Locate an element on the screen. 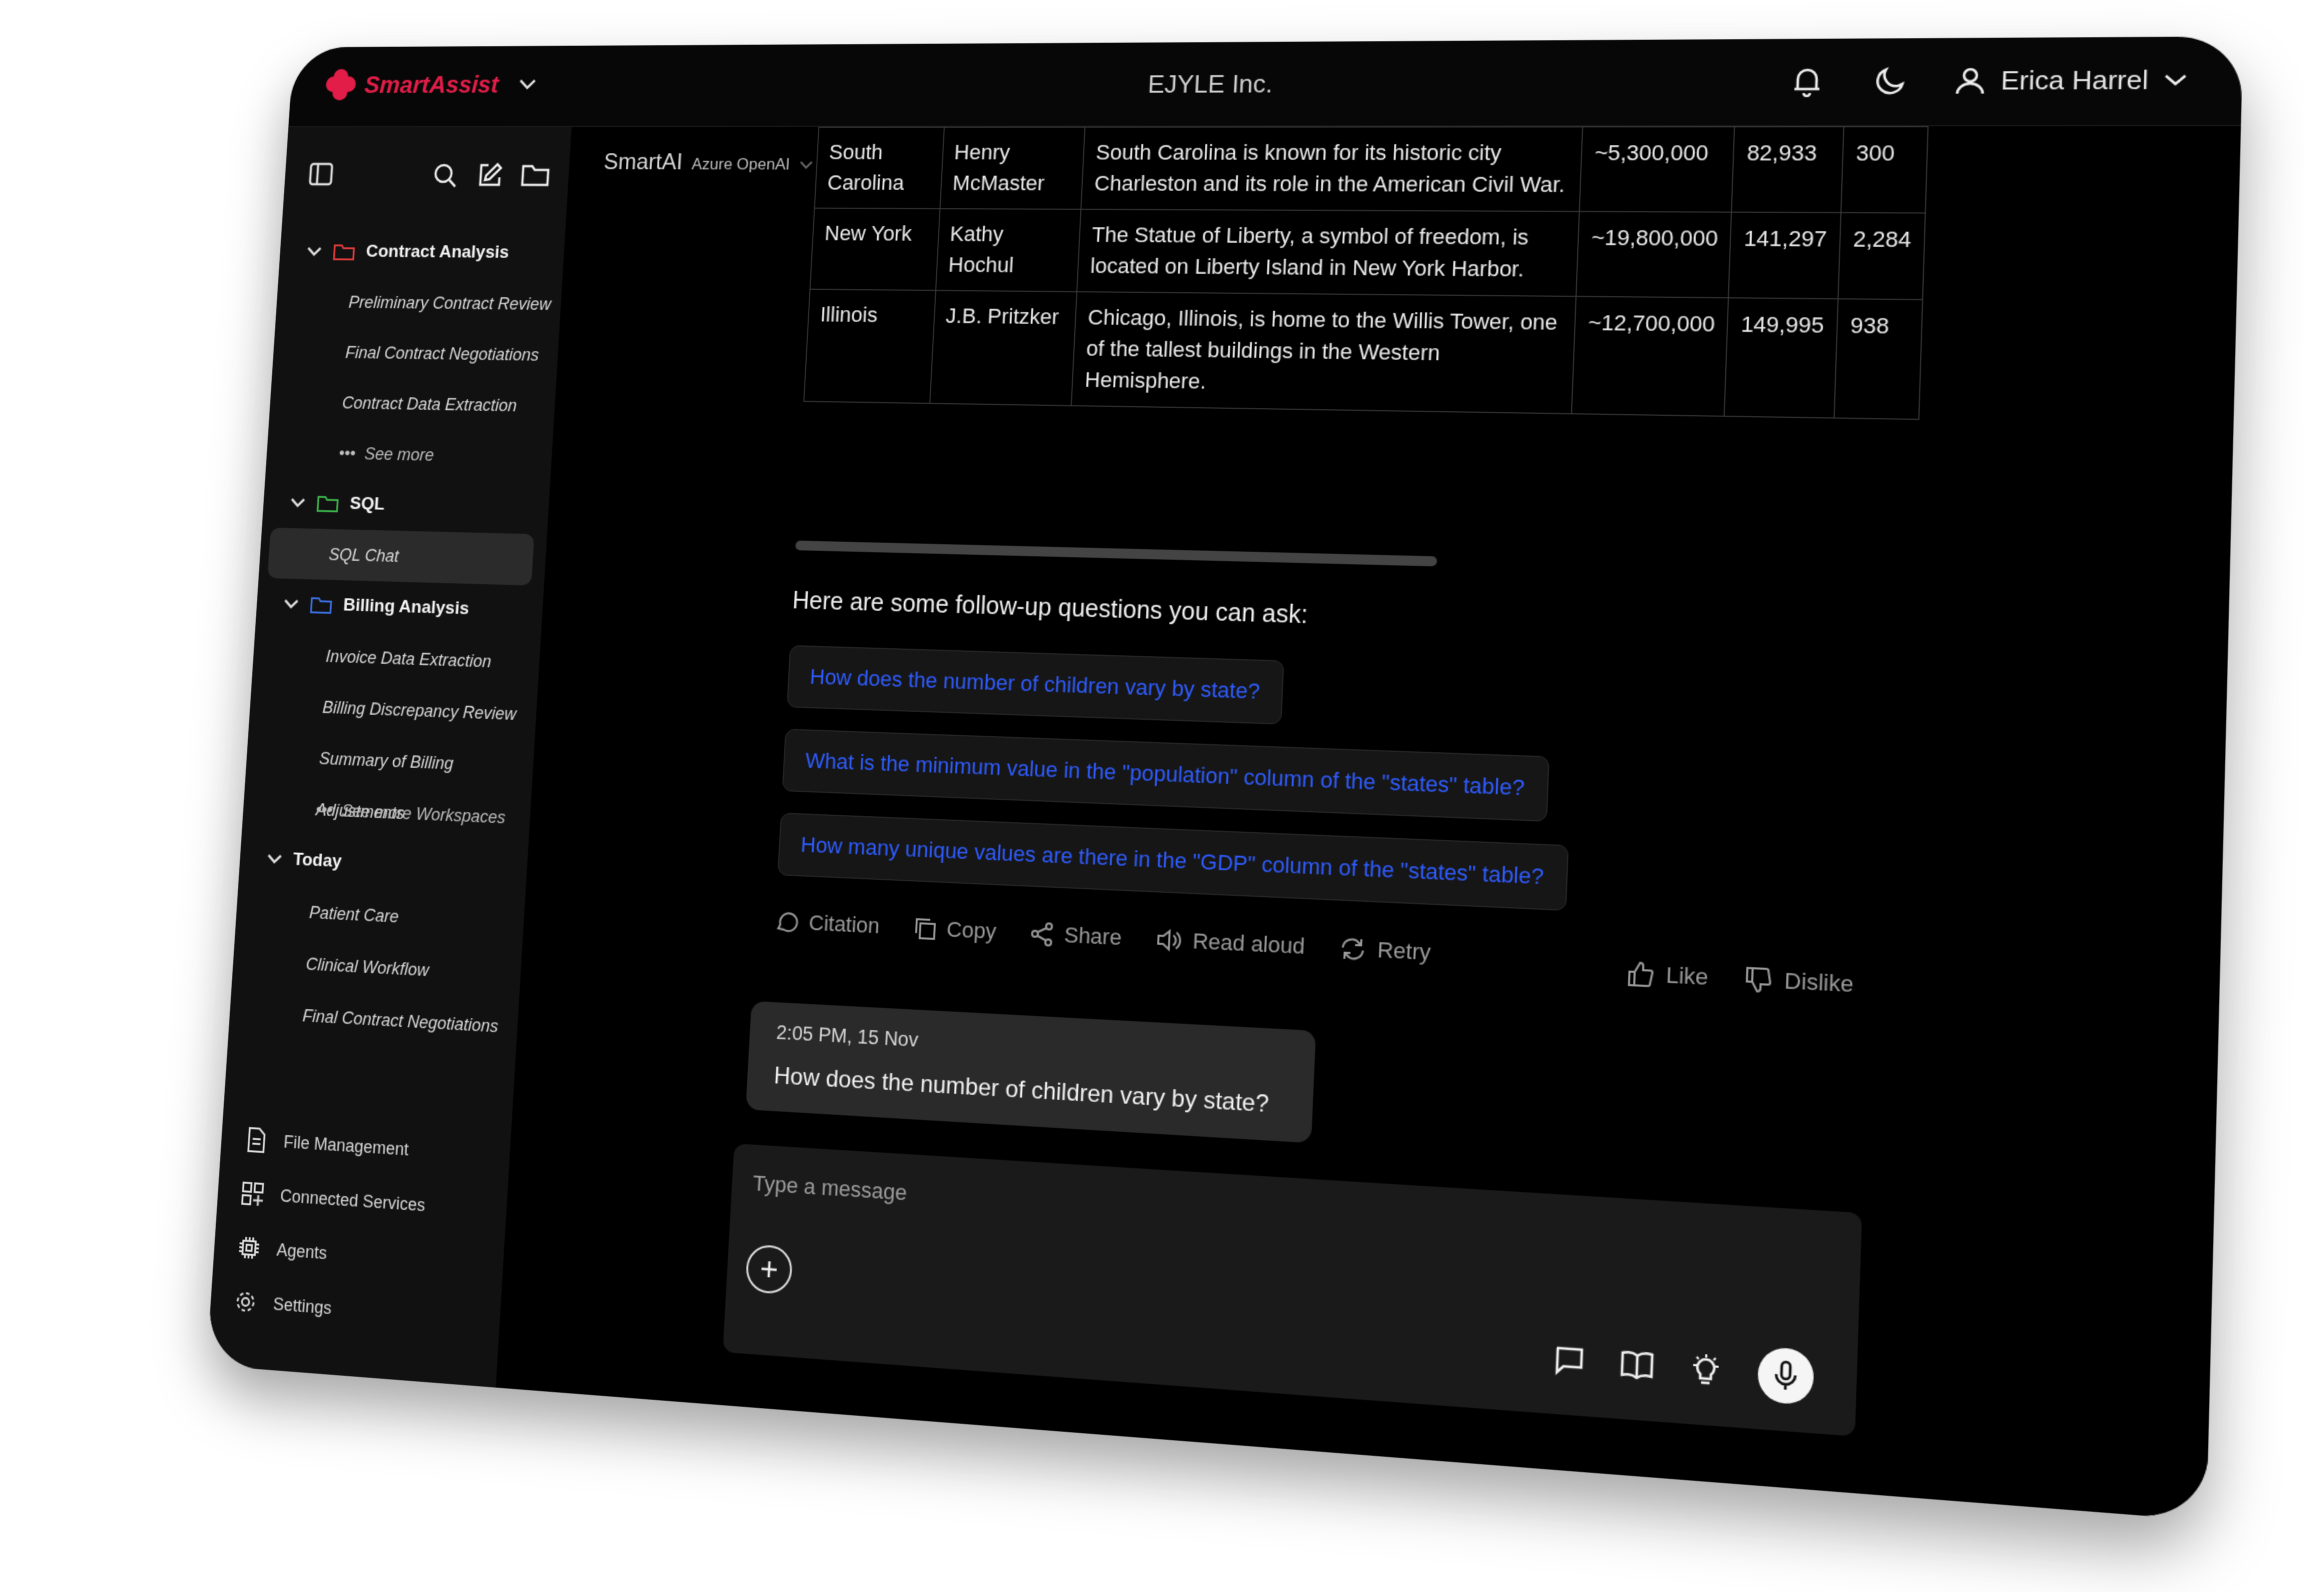  table-cell: ~19,800,000 is located at coordinates (1653, 254).